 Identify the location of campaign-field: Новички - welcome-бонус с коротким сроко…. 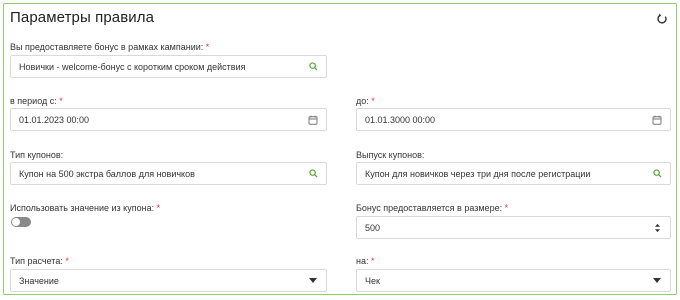
(168, 66).